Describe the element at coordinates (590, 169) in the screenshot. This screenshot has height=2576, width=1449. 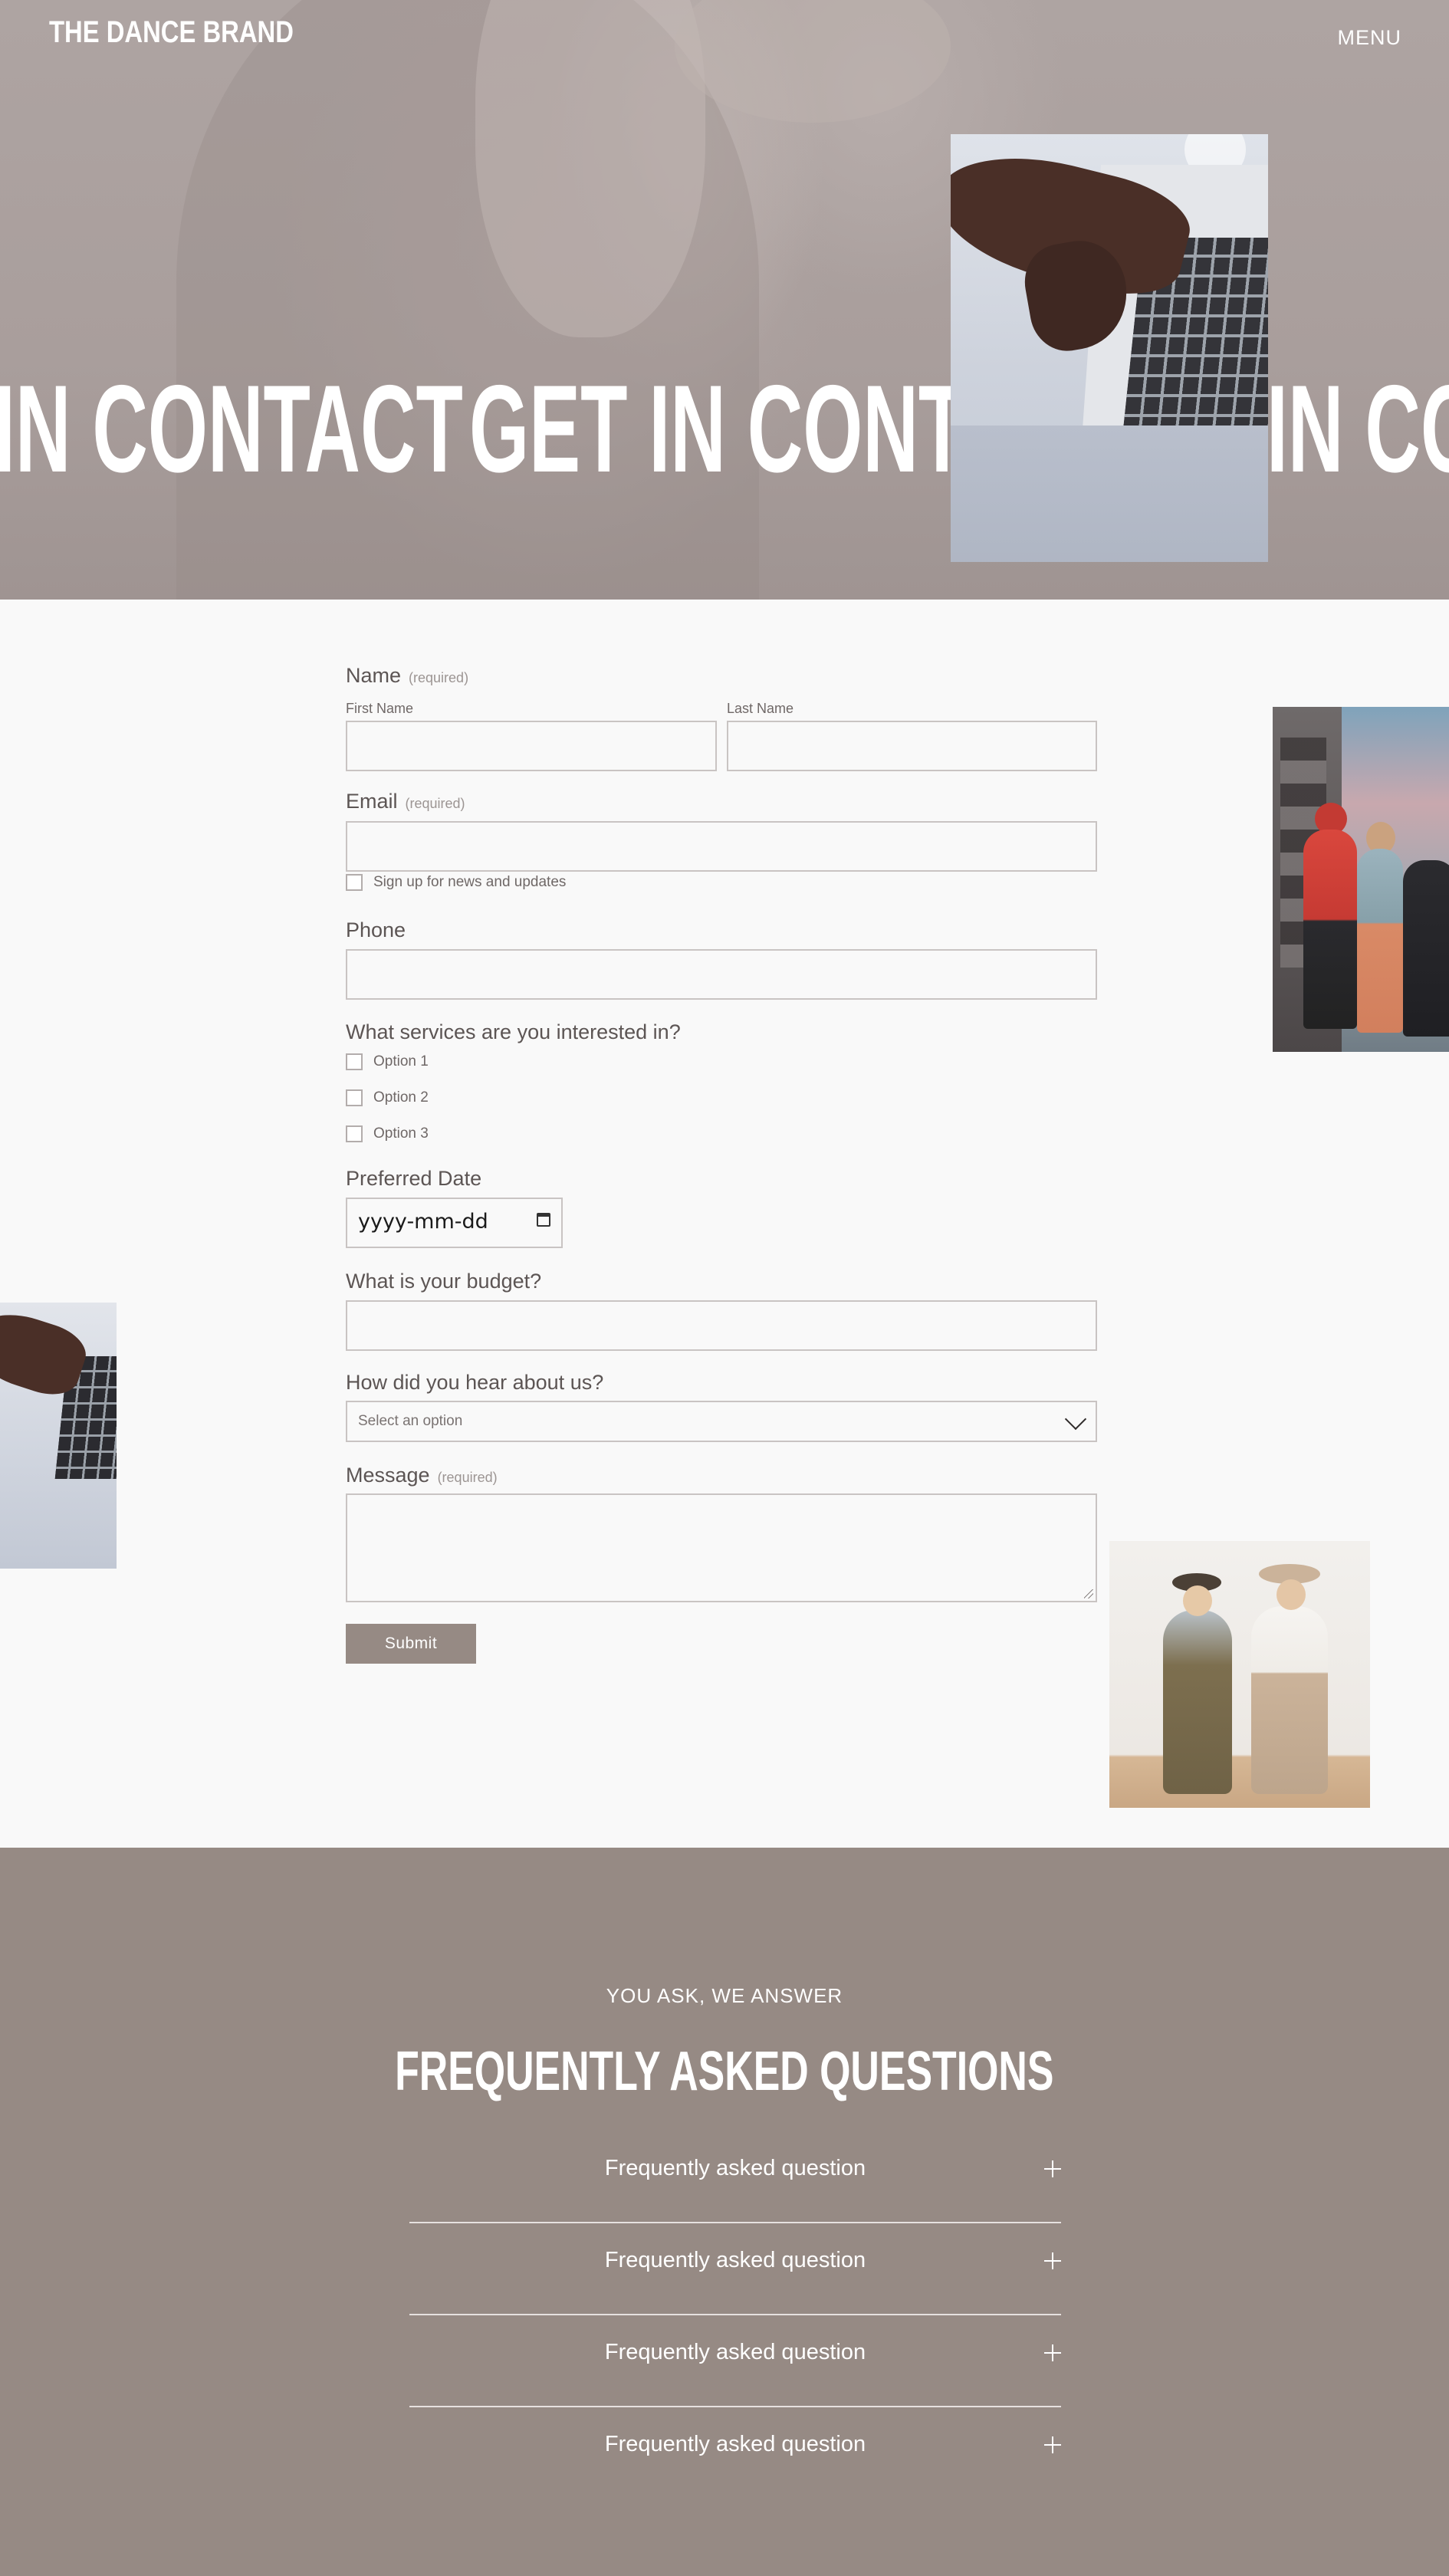
I see `hero-background-hair` at that location.